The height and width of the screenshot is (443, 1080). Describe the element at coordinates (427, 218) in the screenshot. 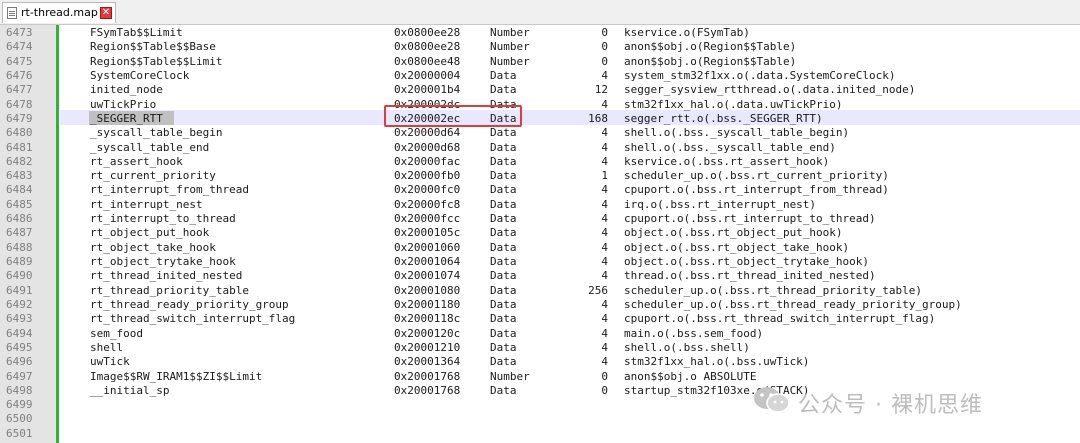

I see `symbol-address: 0x20000fcc` at that location.